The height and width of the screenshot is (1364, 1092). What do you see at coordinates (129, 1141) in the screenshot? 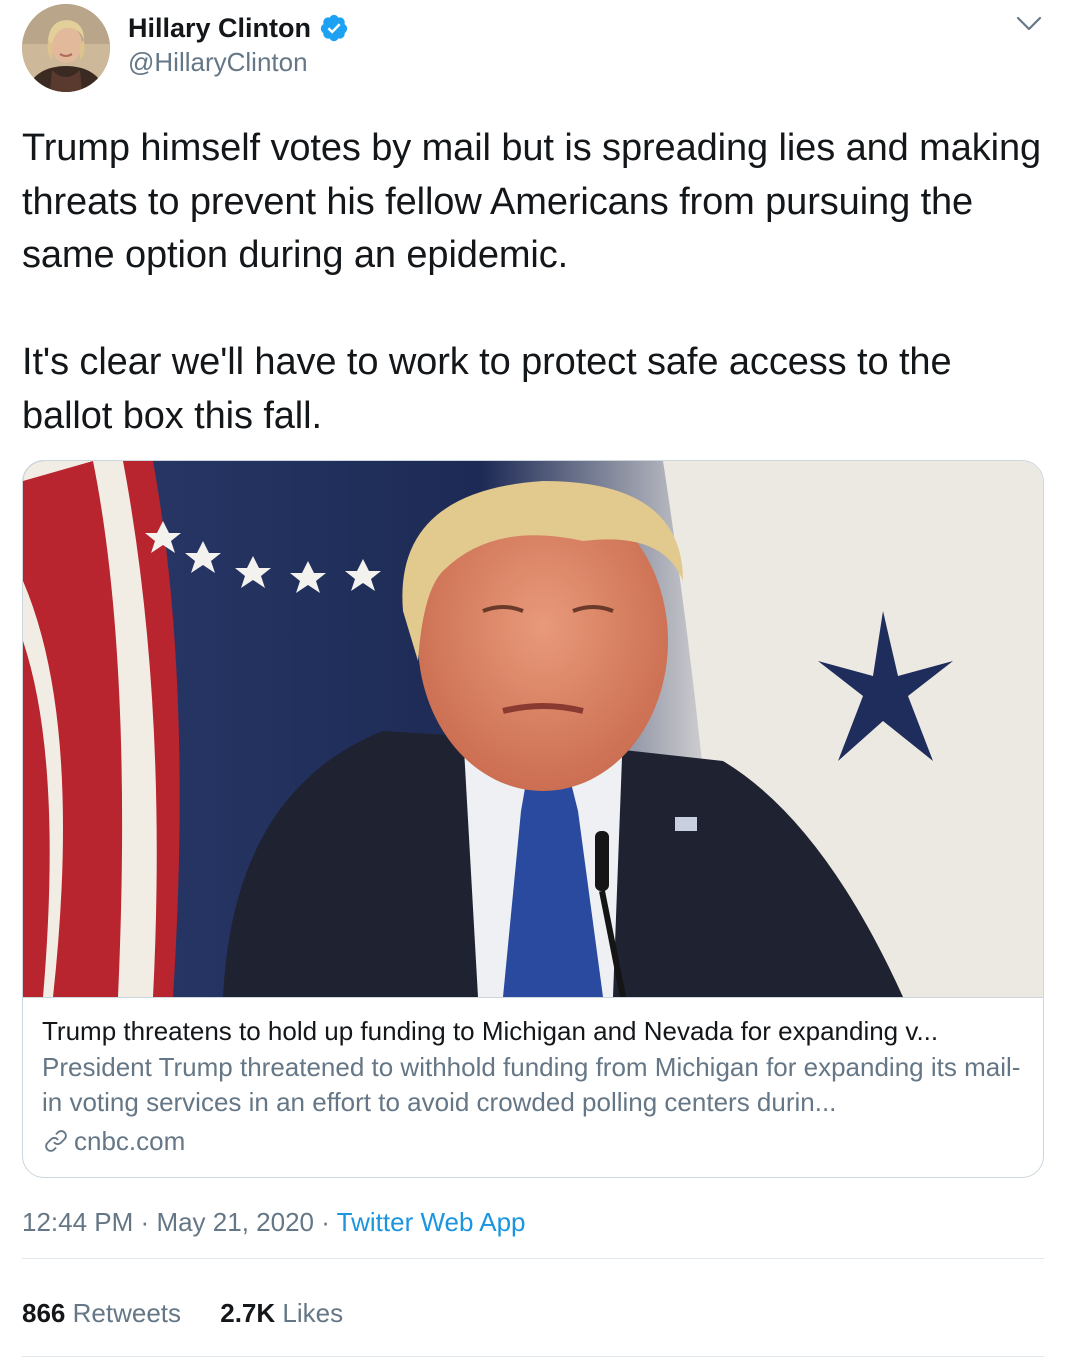
I see `card-domain-text: cnbc.com` at bounding box center [129, 1141].